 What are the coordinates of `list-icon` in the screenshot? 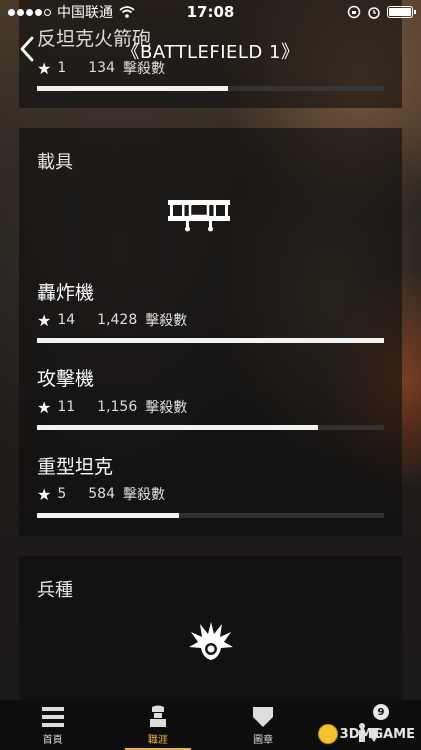 It's located at (52, 717).